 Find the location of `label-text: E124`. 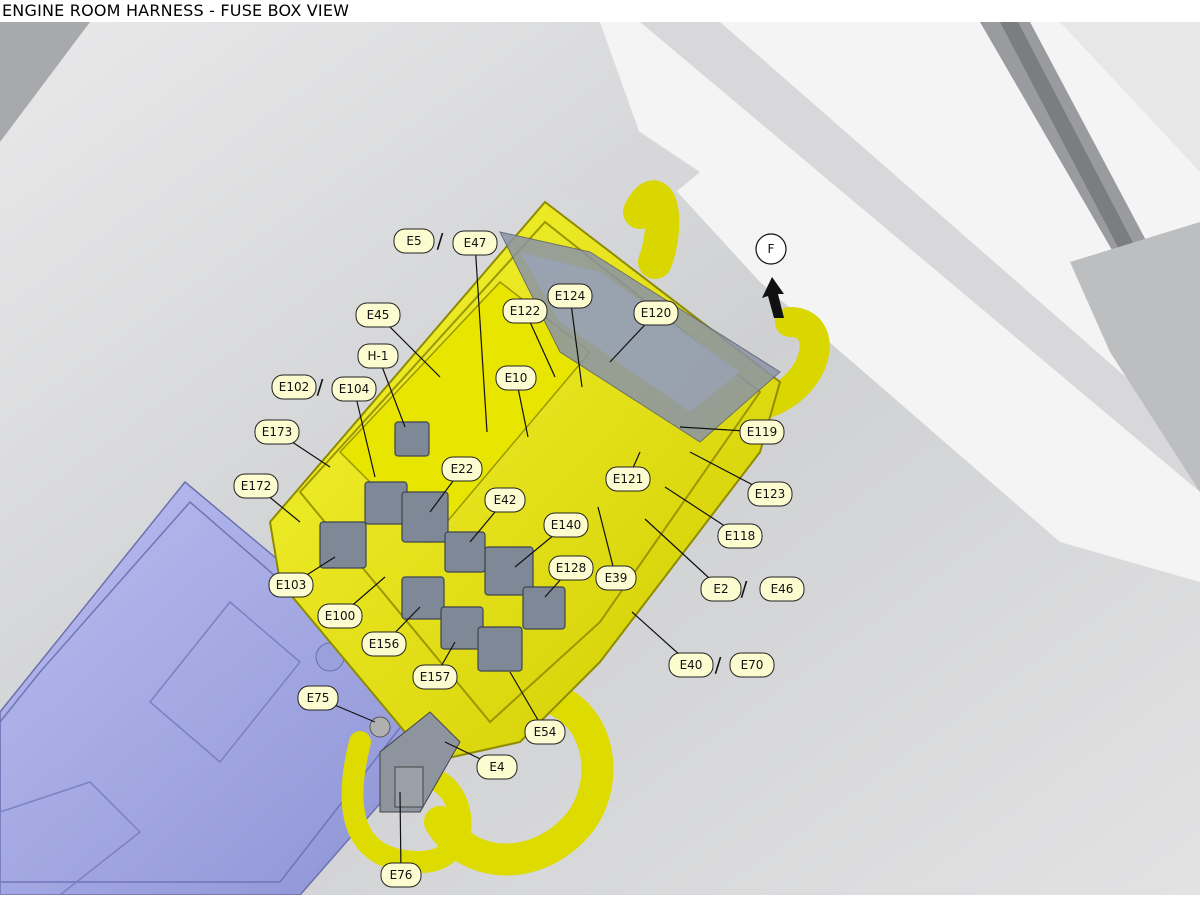

label-text: E124 is located at coordinates (570, 296).